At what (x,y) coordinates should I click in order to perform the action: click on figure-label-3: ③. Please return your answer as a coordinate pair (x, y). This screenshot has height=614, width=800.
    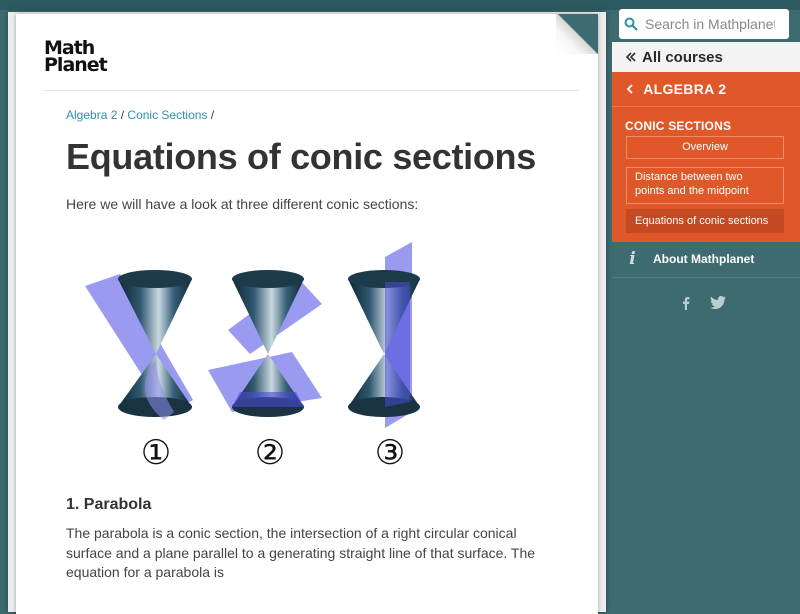
    Looking at the image, I should click on (390, 452).